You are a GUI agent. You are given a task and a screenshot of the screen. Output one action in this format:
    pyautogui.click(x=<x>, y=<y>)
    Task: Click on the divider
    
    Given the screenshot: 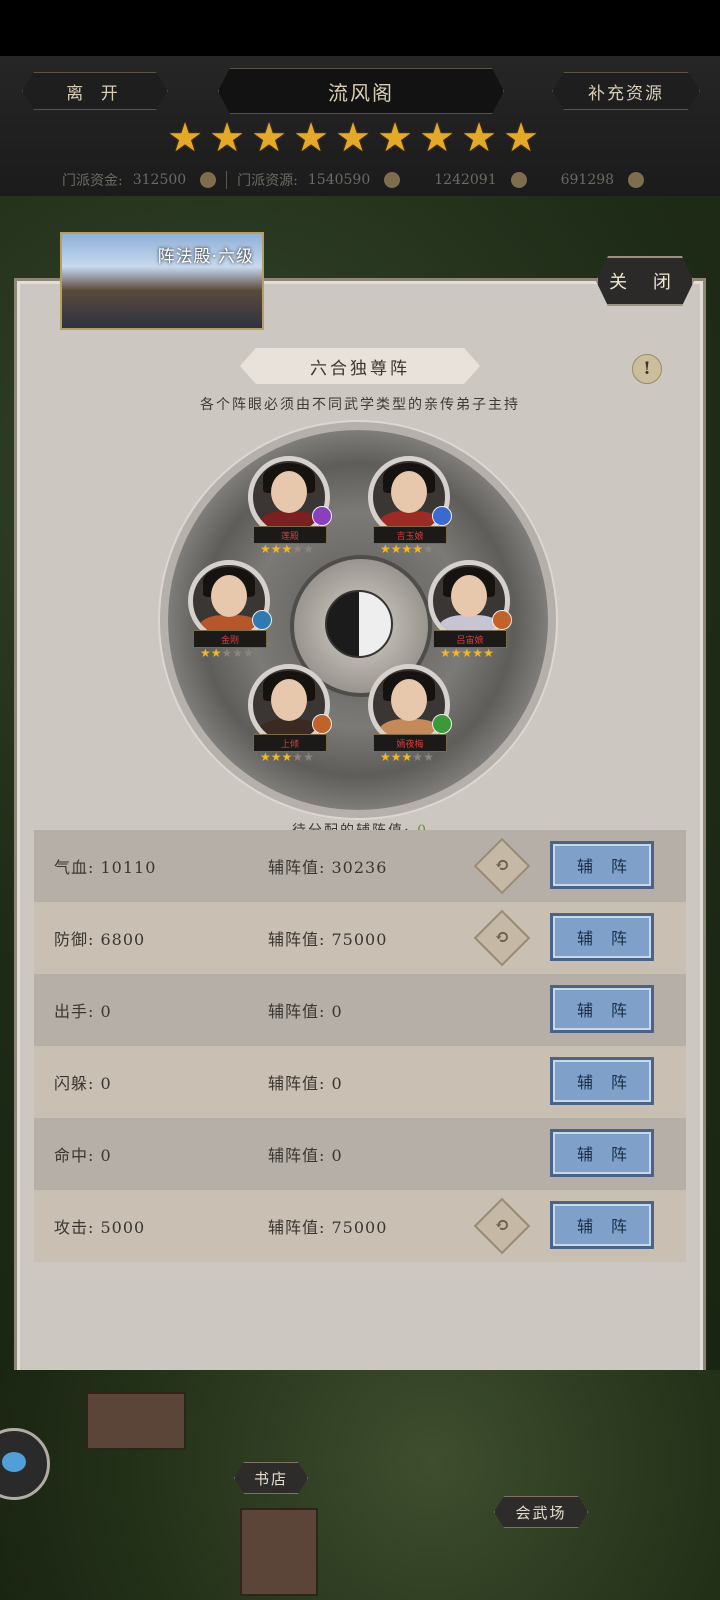 What is the action you would take?
    pyautogui.click(x=227, y=180)
    